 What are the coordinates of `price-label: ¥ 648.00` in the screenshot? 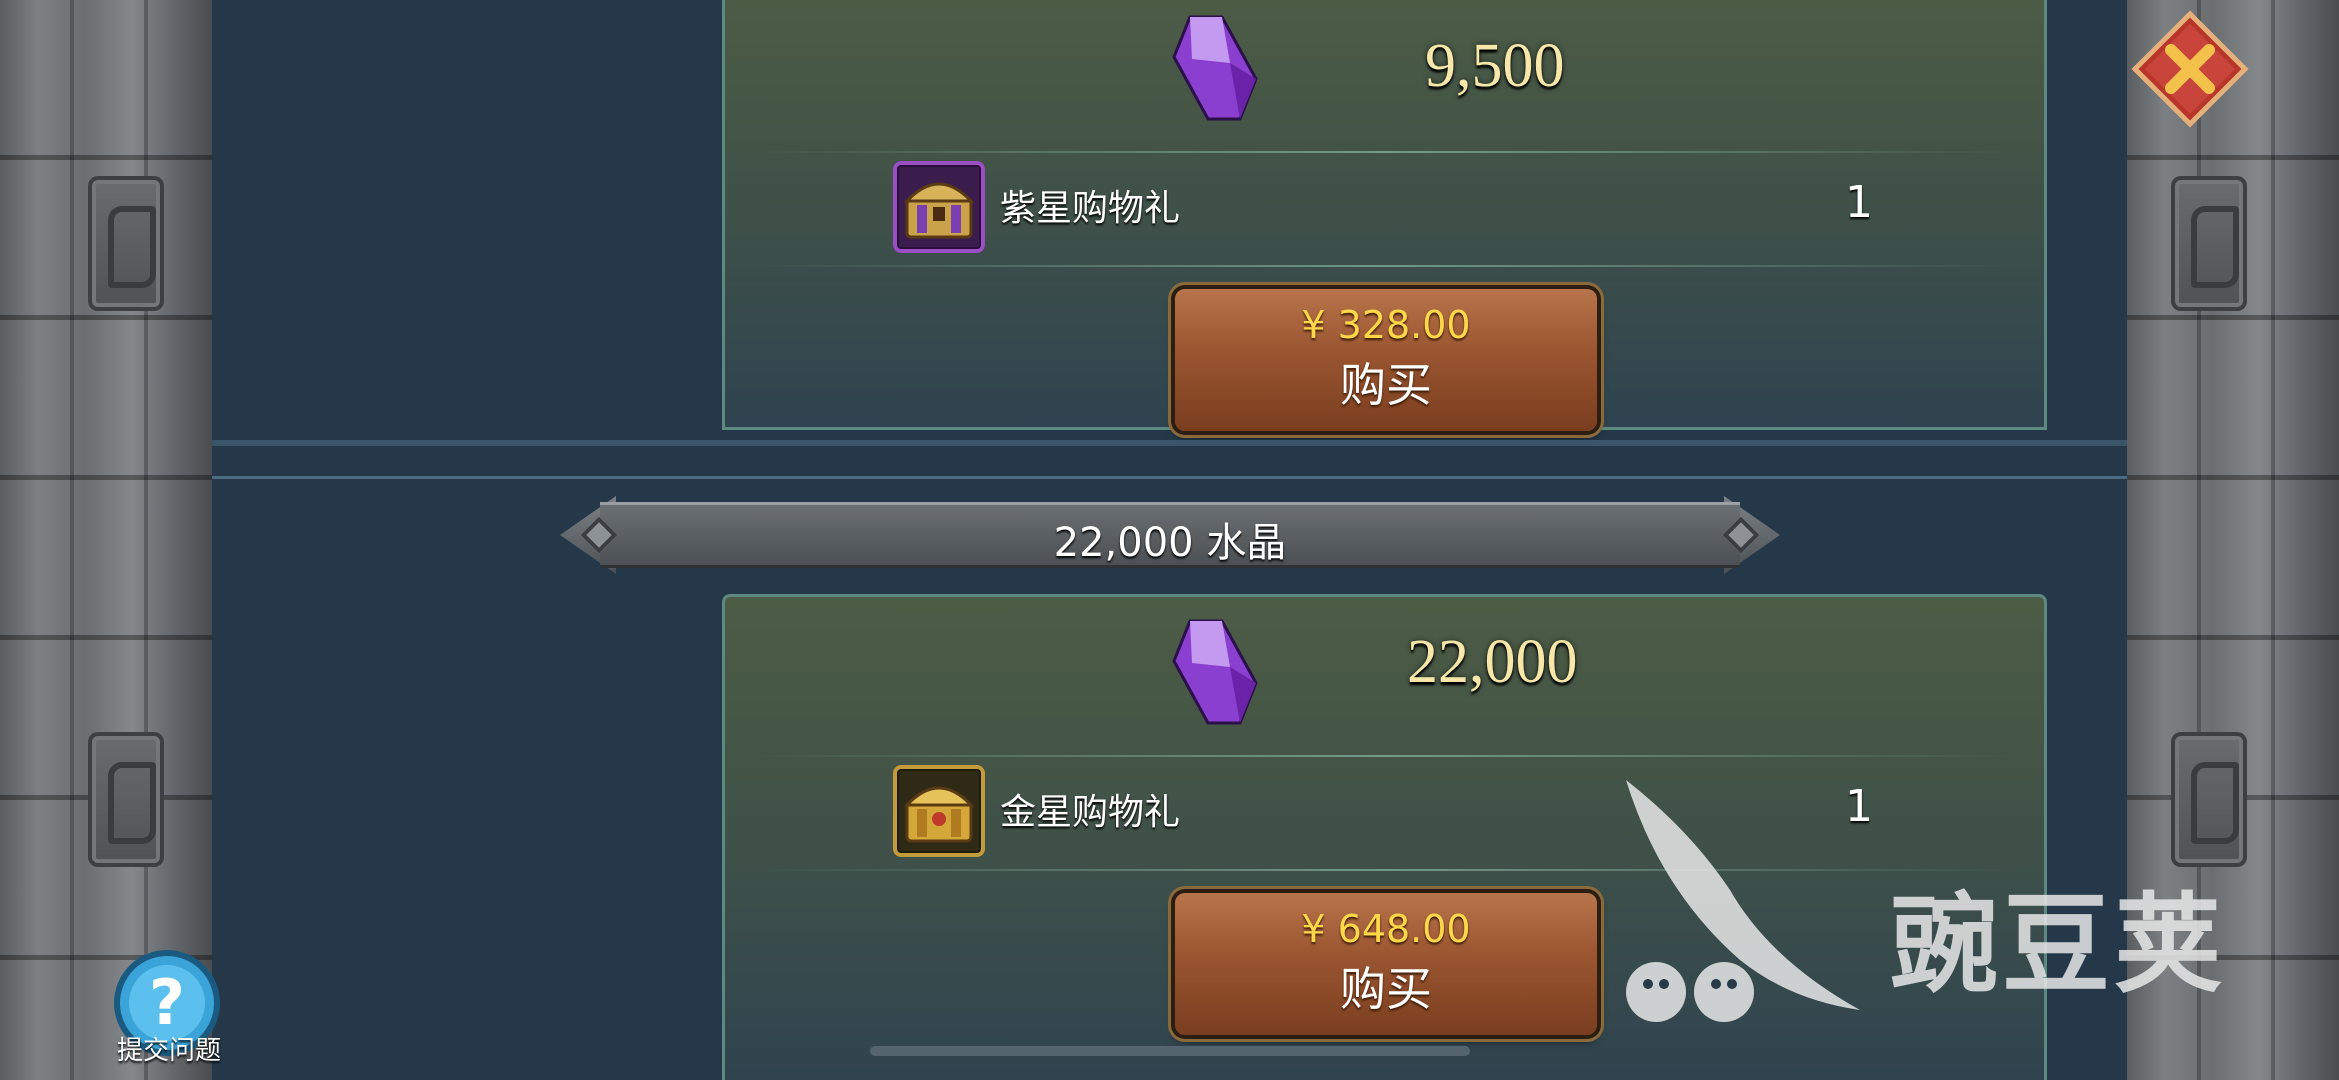 It's located at (1386, 929).